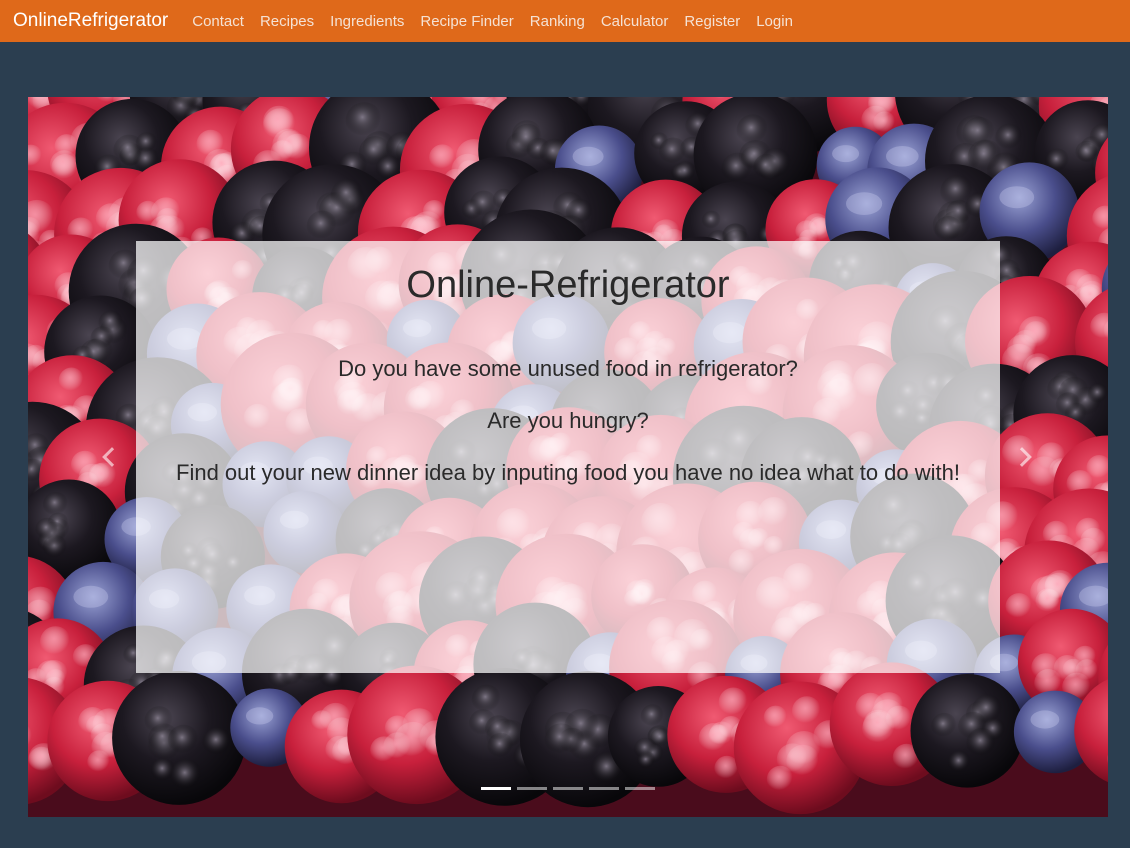 This screenshot has height=848, width=1130. I want to click on carousel-indicators, so click(568, 788).